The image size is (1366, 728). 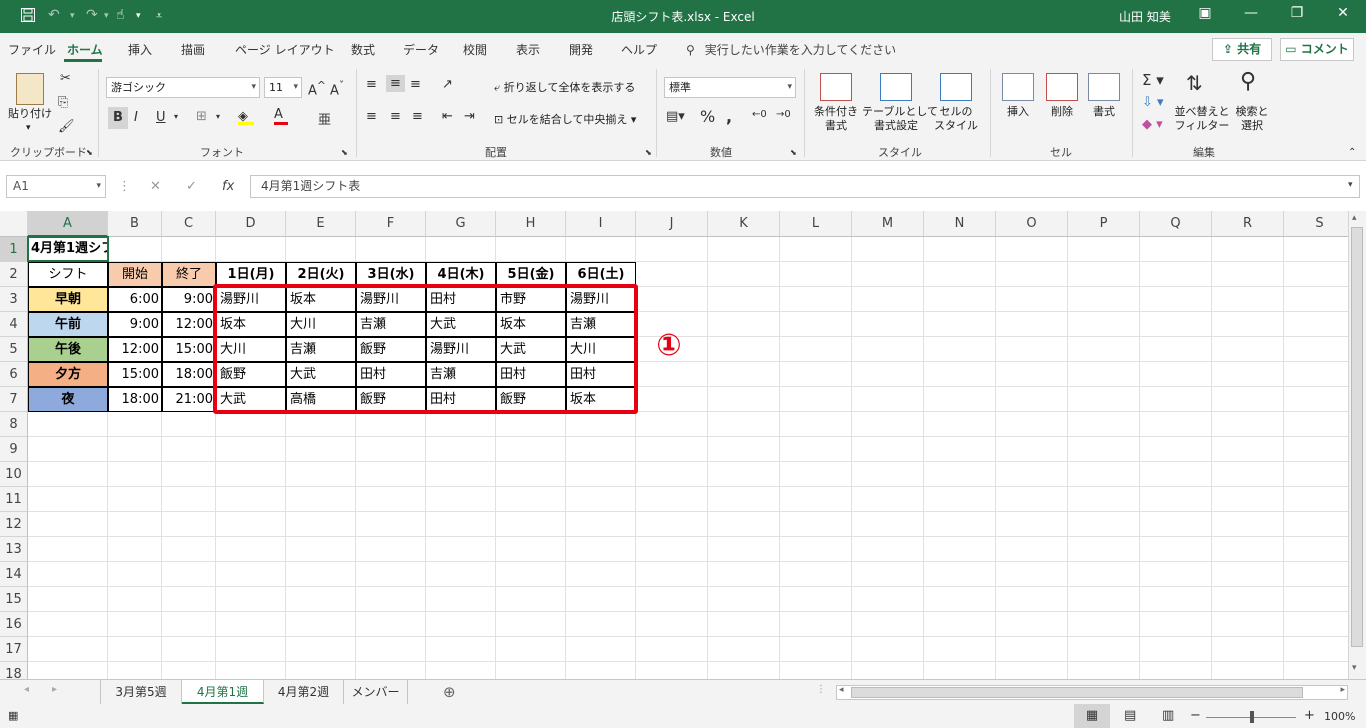 I want to click on close-icon: ✕, so click(x=1343, y=13).